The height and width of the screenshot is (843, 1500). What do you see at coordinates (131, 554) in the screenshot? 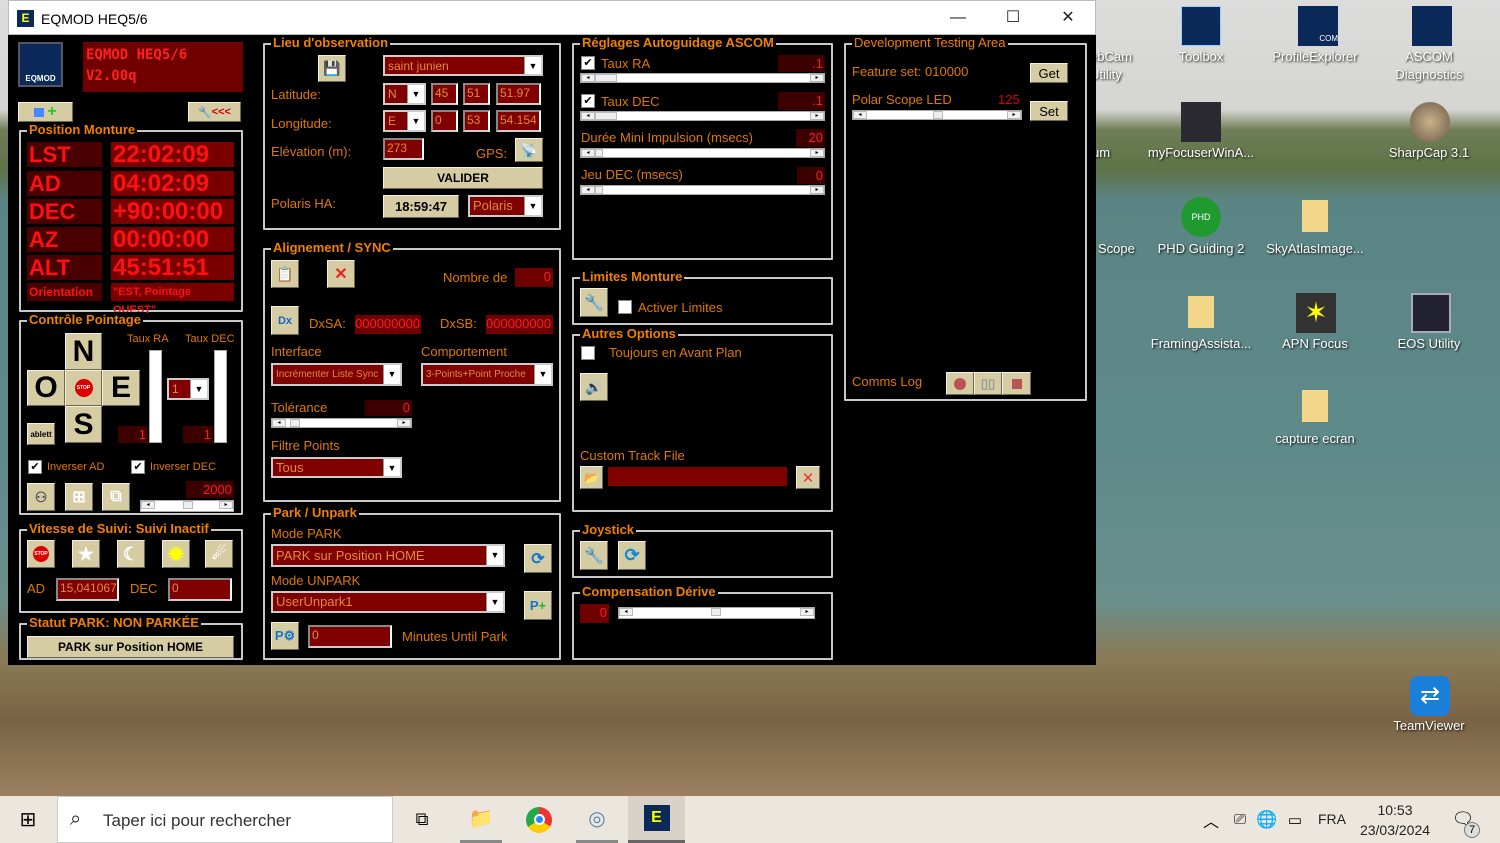
I see `lunar-rate-button: ☾` at bounding box center [131, 554].